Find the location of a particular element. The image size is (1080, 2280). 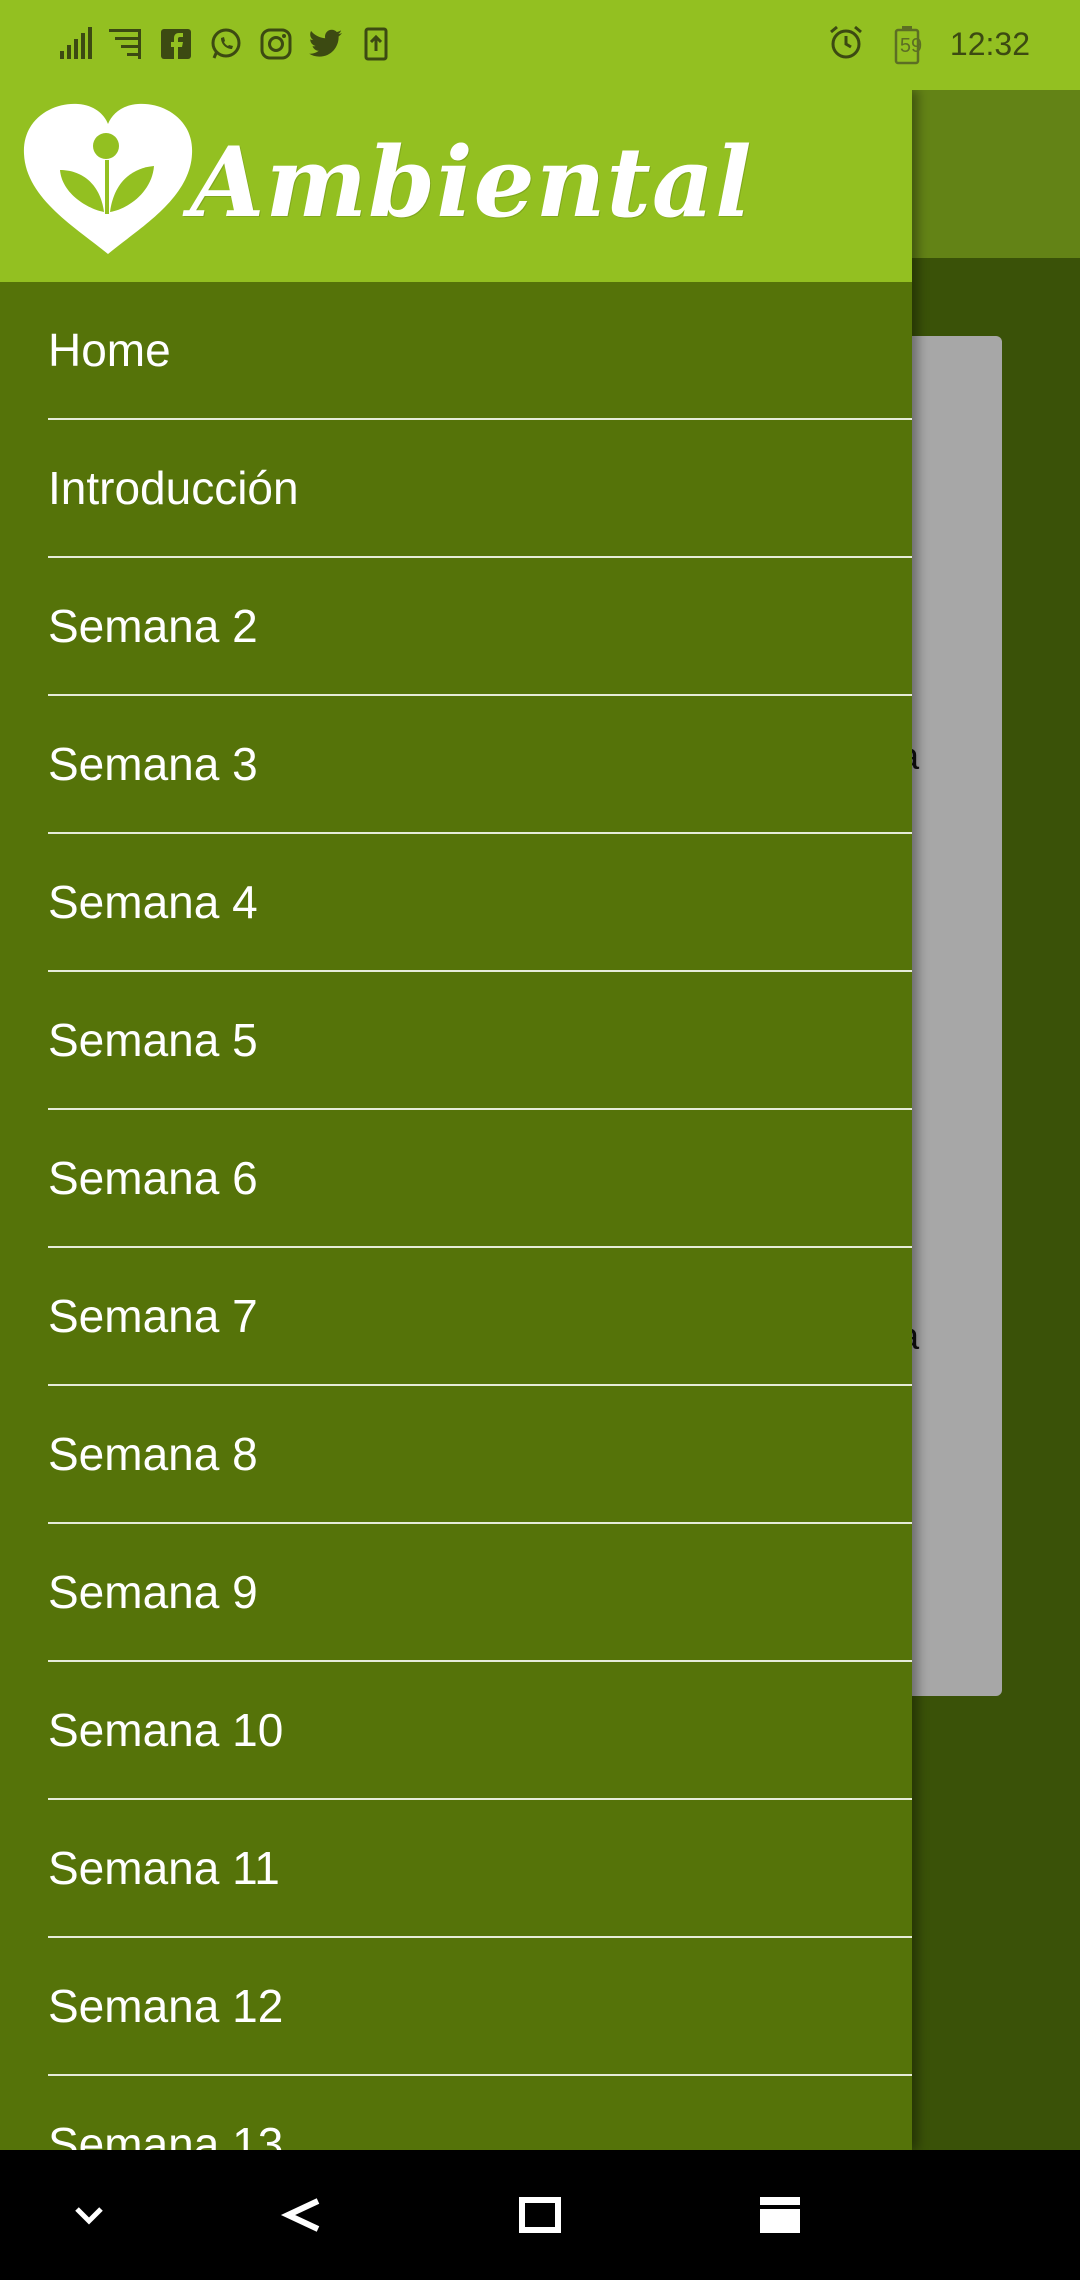

drawer-header: Ambiental is located at coordinates (456, 186).